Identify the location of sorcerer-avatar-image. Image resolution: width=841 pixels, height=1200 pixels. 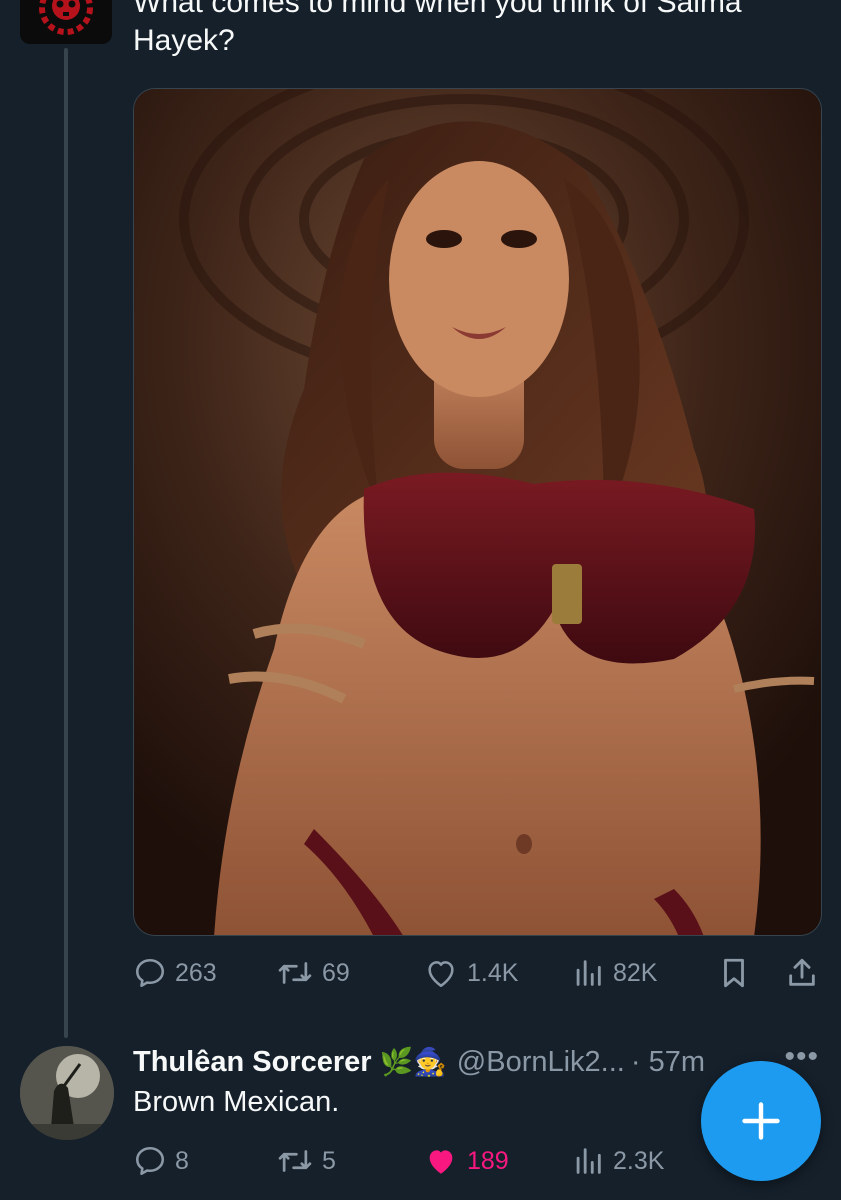
(67, 1093).